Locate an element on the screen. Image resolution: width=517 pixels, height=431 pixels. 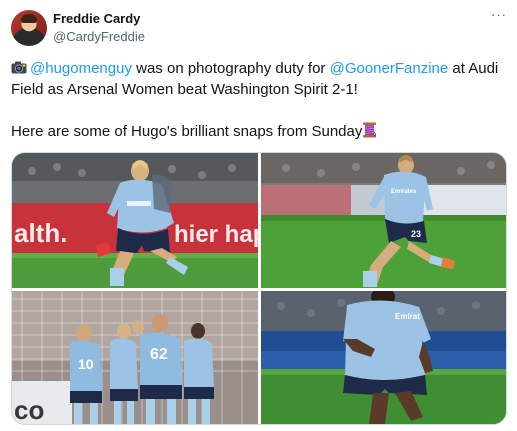
photo-3: co 10 62 is located at coordinates (135, 358).